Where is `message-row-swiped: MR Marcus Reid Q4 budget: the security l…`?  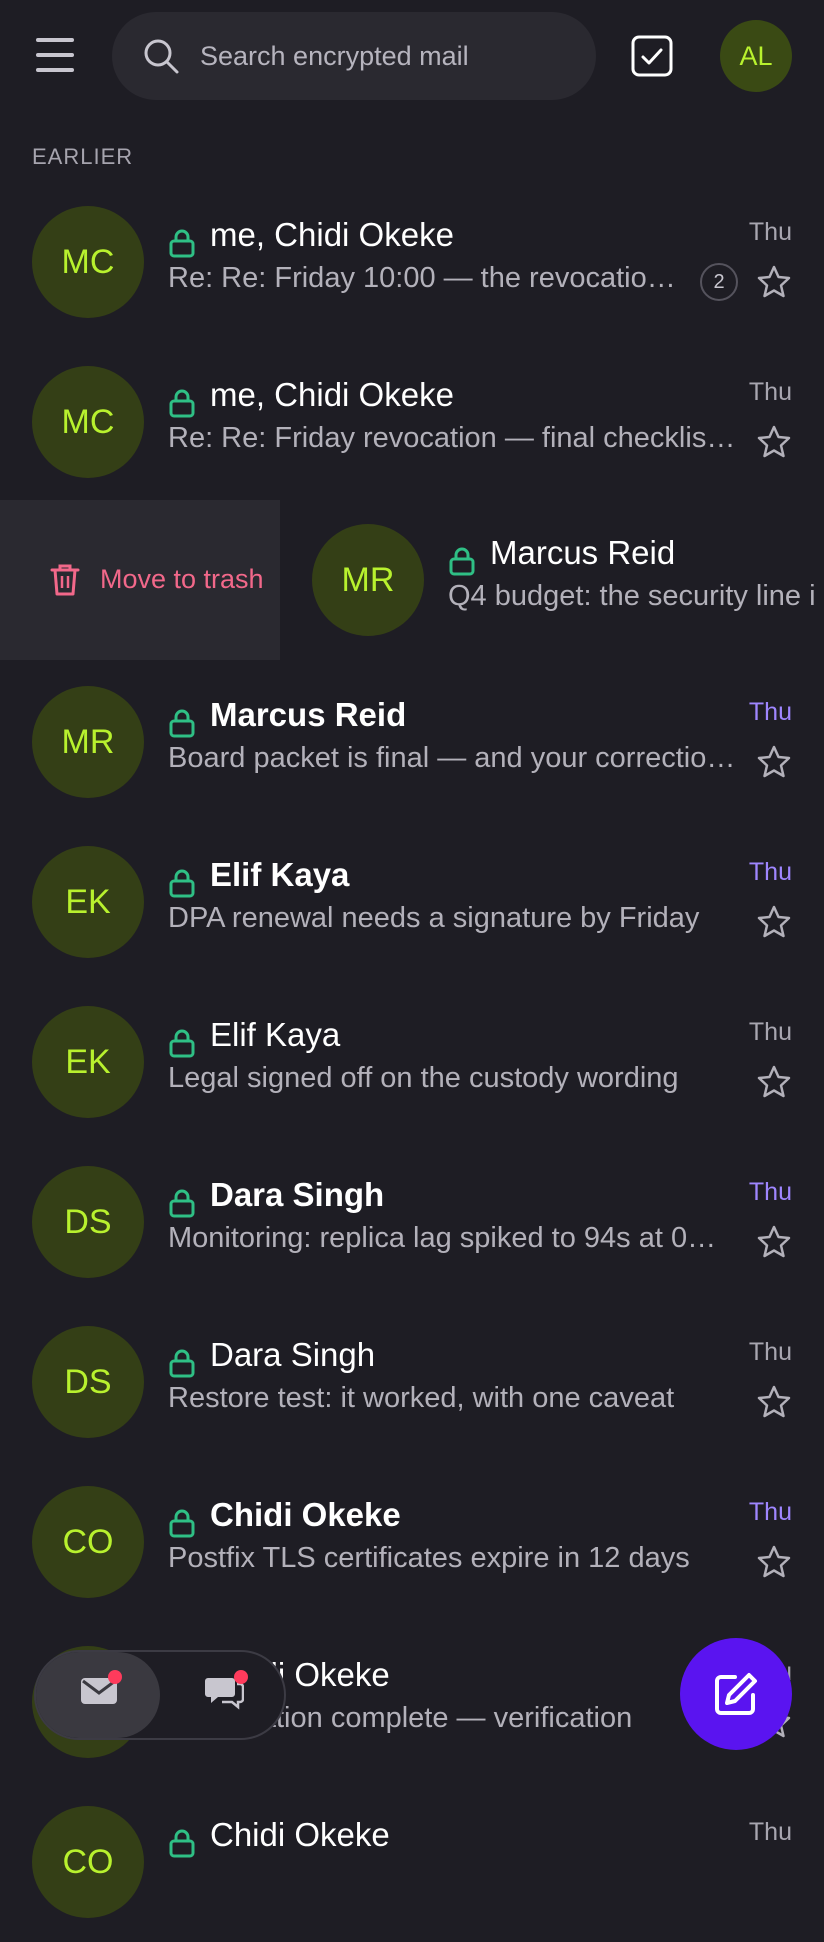 message-row-swiped: MR Marcus Reid Q4 budget: the security l… is located at coordinates (552, 580).